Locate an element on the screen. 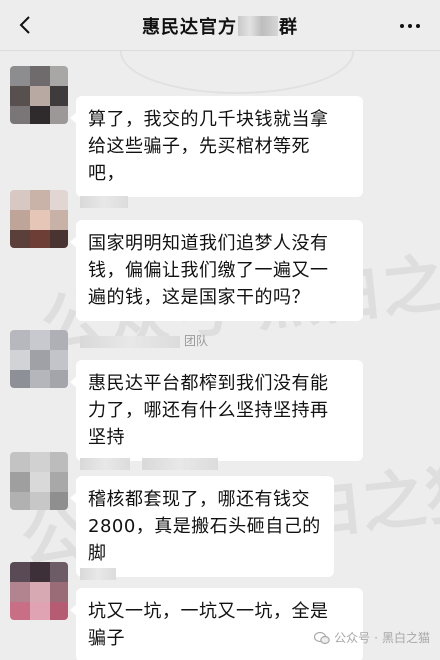 Image resolution: width=440 pixels, height=660 pixels. message-bubble: 稽核都套现了，哪还有钱交 2800，真是搬石头砸自己的 脚 is located at coordinates (202, 526).